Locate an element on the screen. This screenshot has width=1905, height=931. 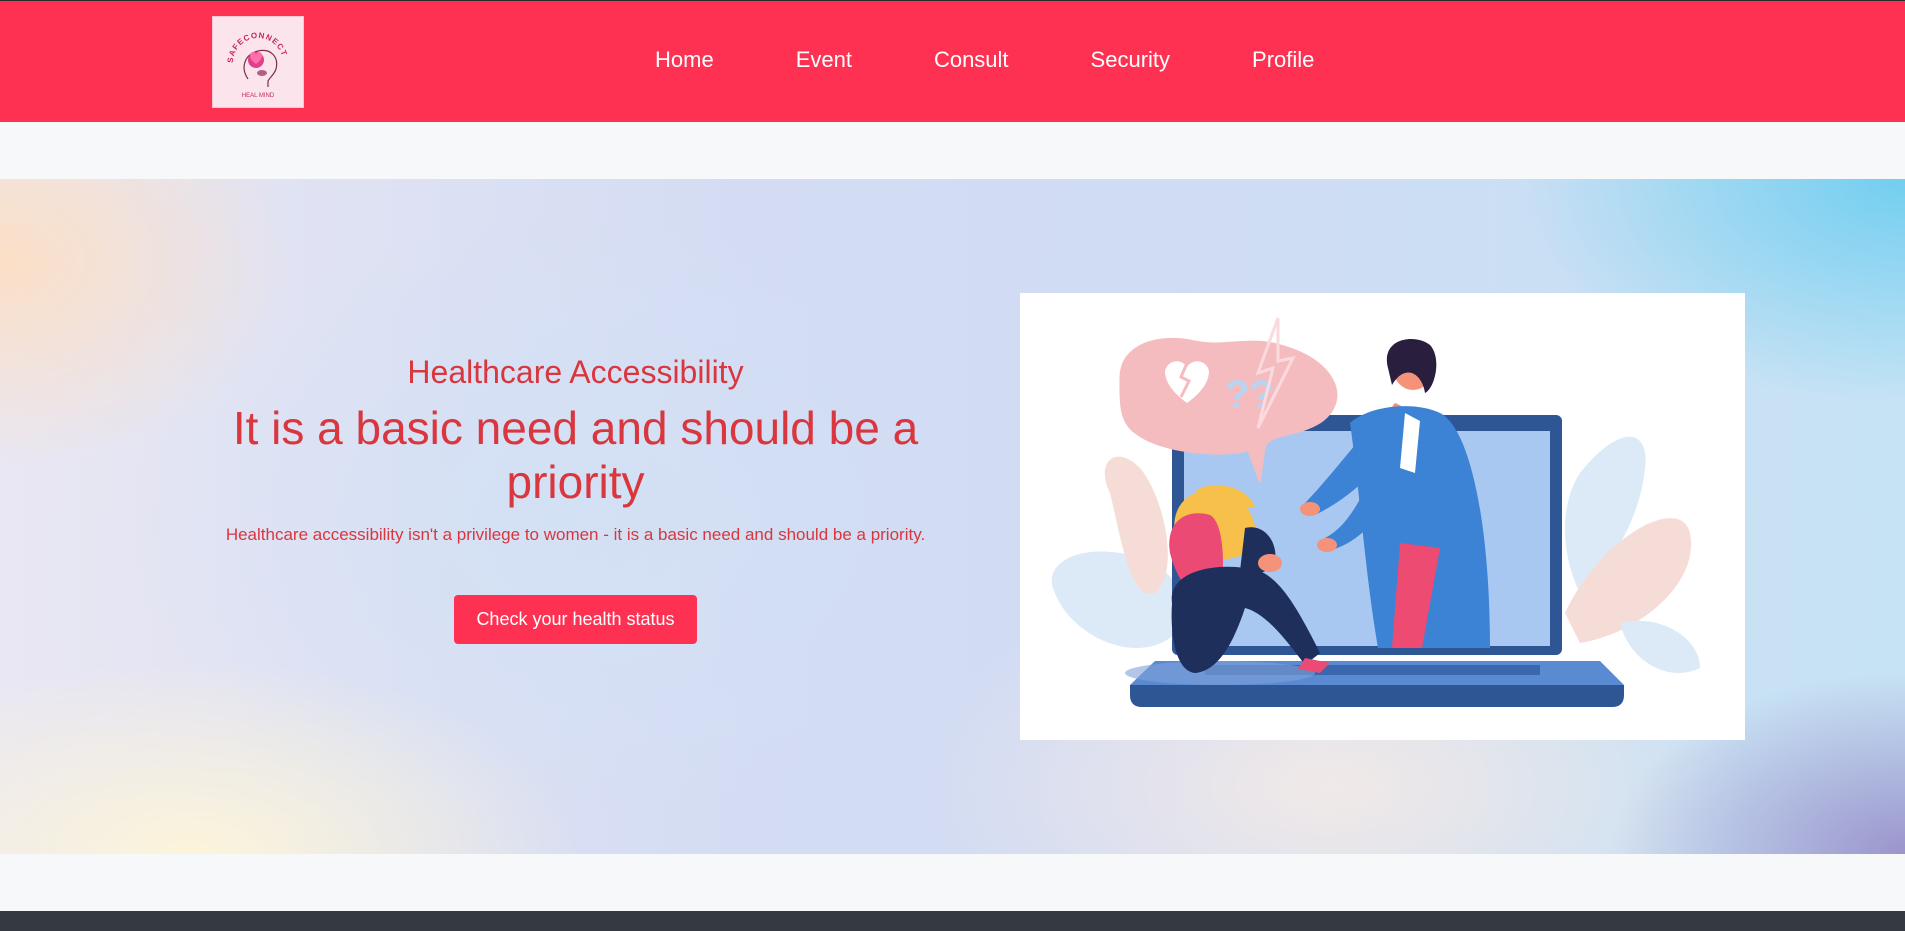
footer is located at coordinates (952, 921).